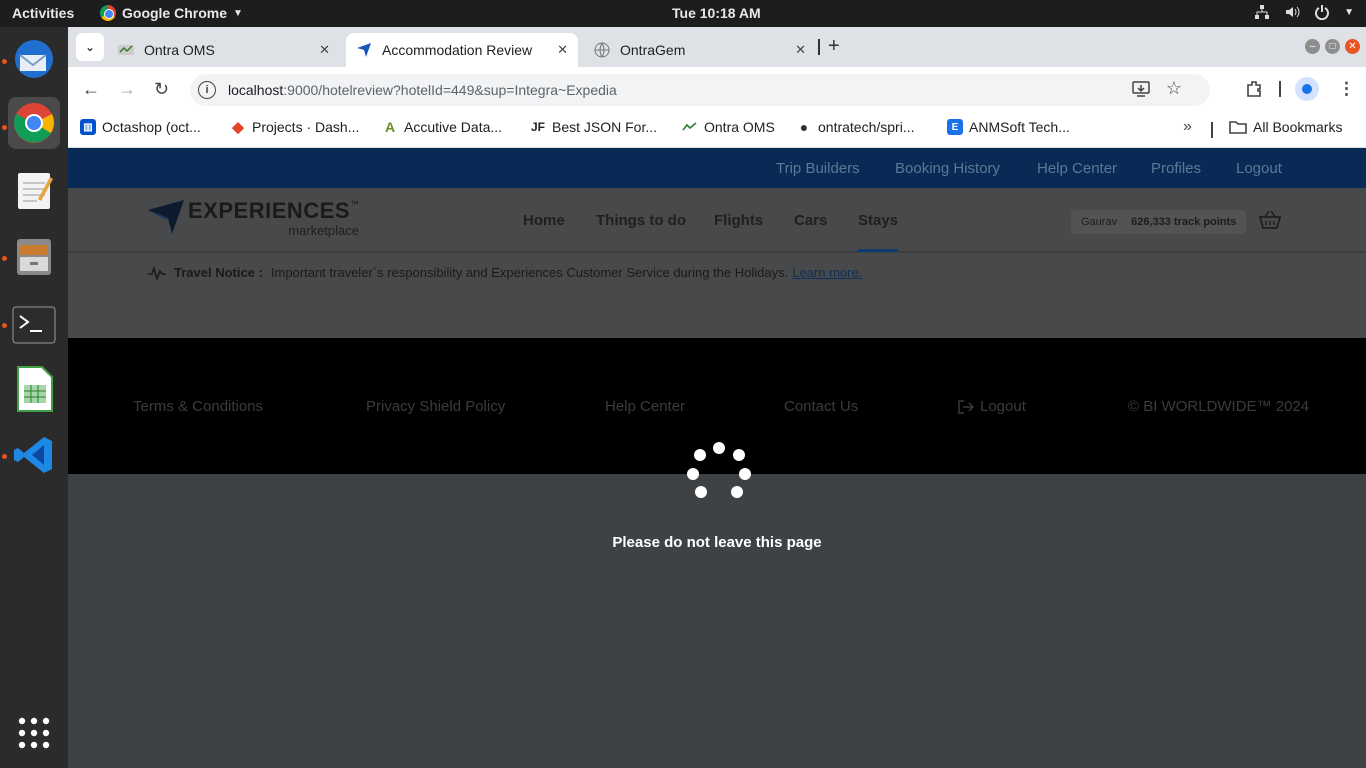 The image size is (1366, 768). I want to click on new-tab-button: +, so click(834, 46).